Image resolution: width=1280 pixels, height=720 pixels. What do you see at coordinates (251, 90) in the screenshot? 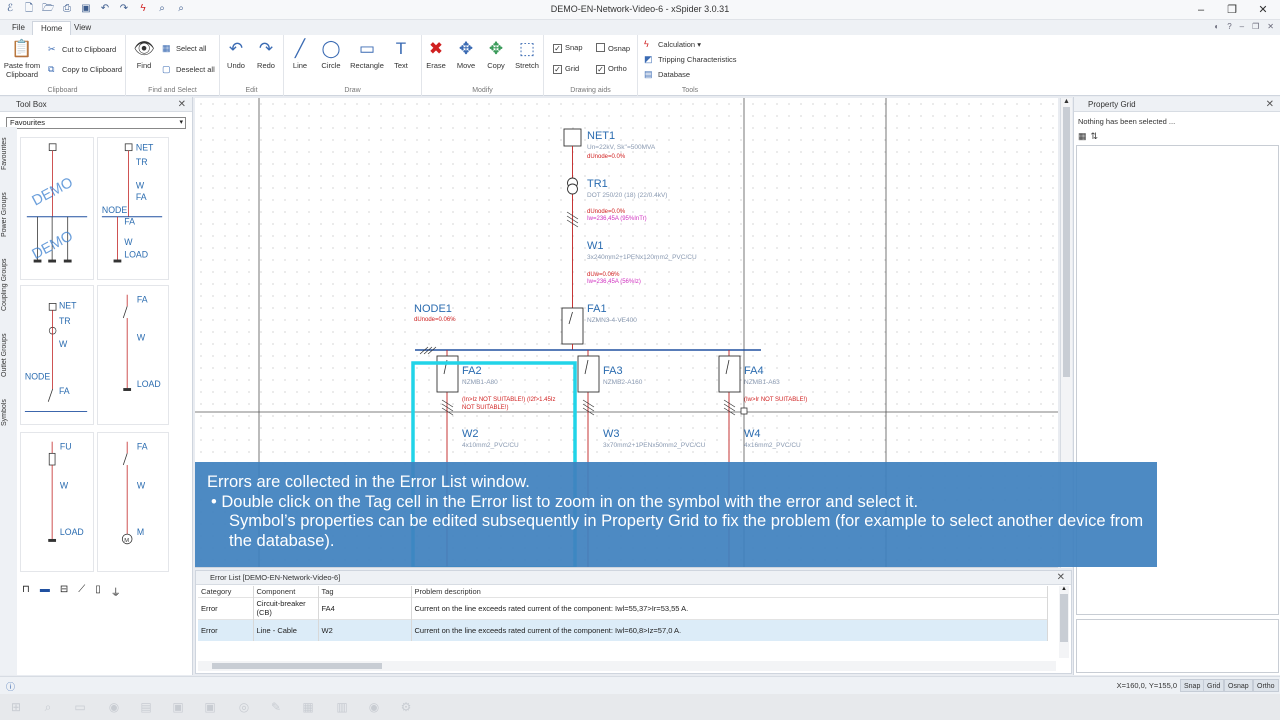
I see `group-label: Edit` at bounding box center [251, 90].